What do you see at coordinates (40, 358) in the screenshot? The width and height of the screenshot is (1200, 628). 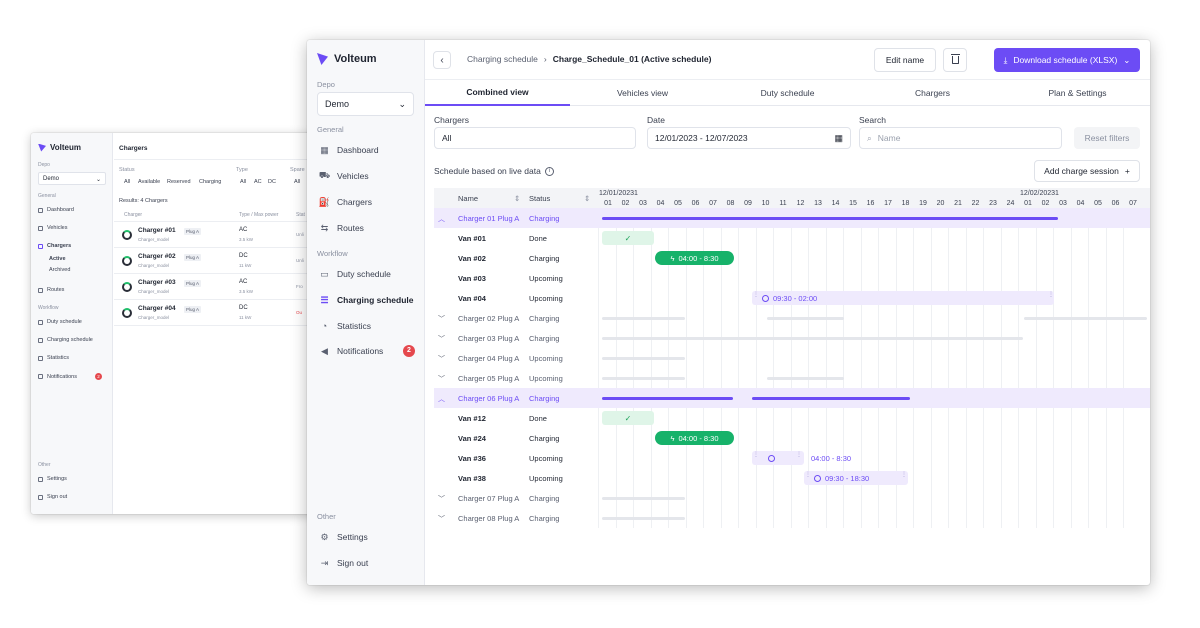 I see `statistics-icon` at bounding box center [40, 358].